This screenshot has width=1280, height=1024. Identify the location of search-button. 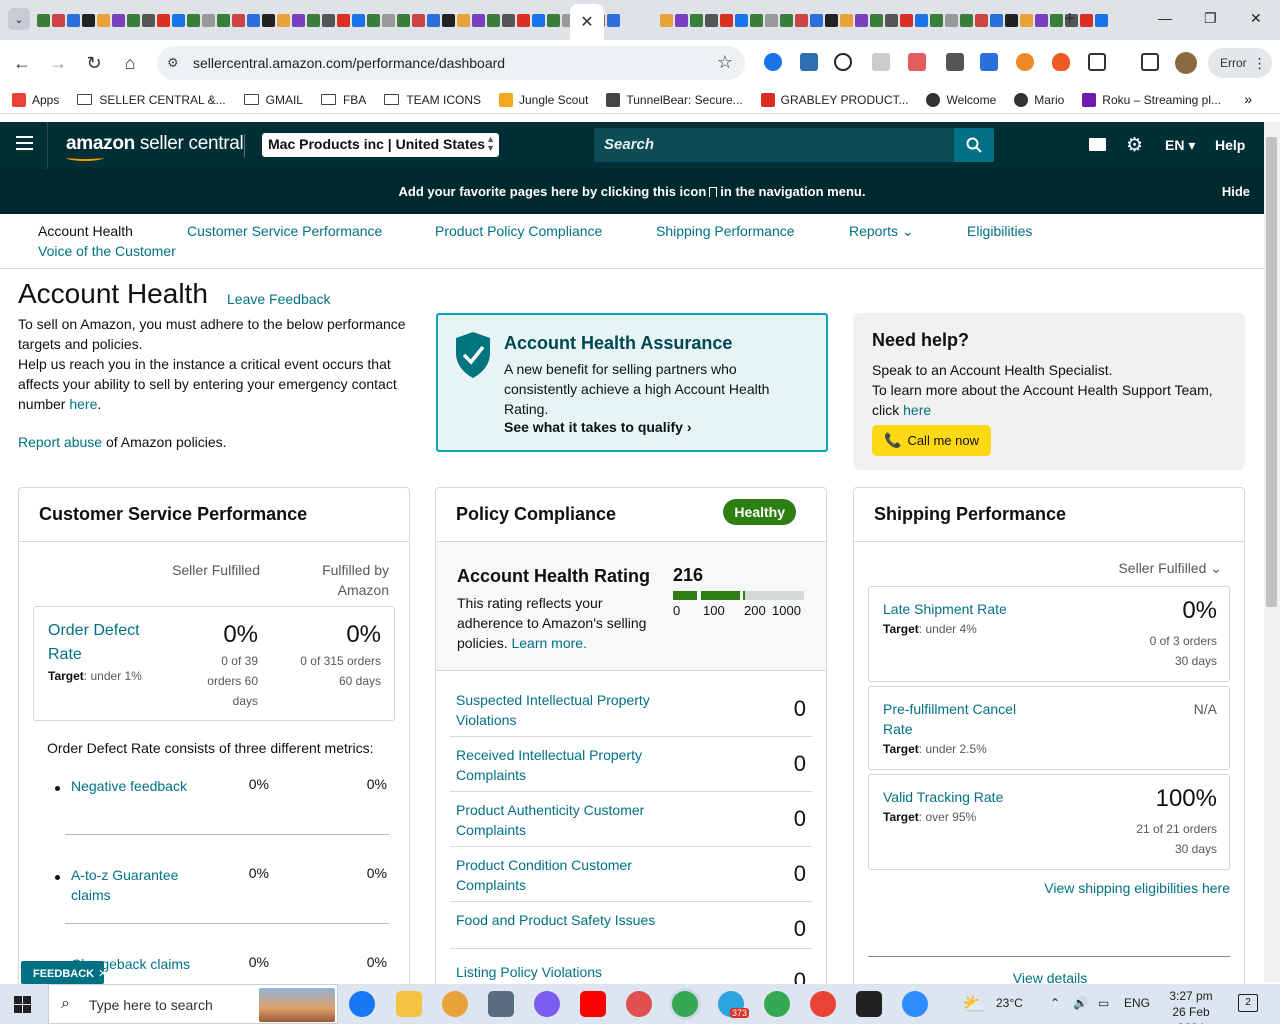
(974, 145).